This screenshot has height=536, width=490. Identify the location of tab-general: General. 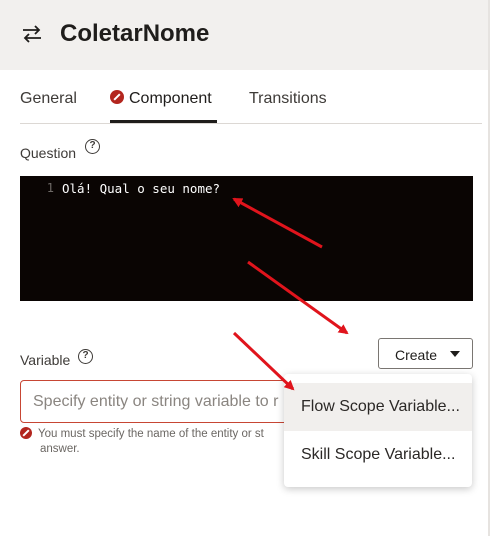
(48, 99).